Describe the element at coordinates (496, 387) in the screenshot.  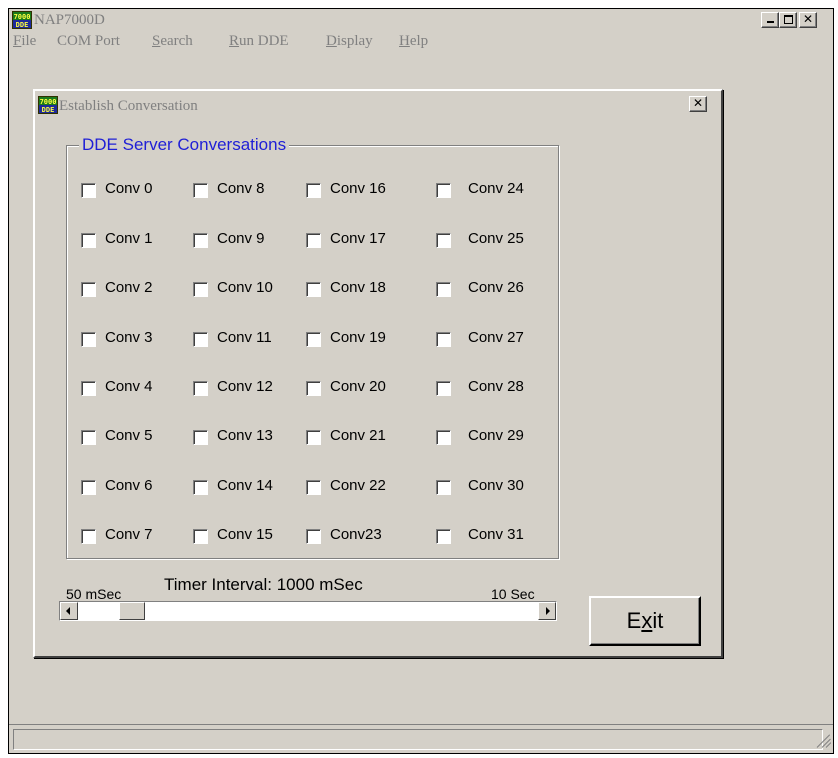
I see `conv-28-label: Conv 28` at that location.